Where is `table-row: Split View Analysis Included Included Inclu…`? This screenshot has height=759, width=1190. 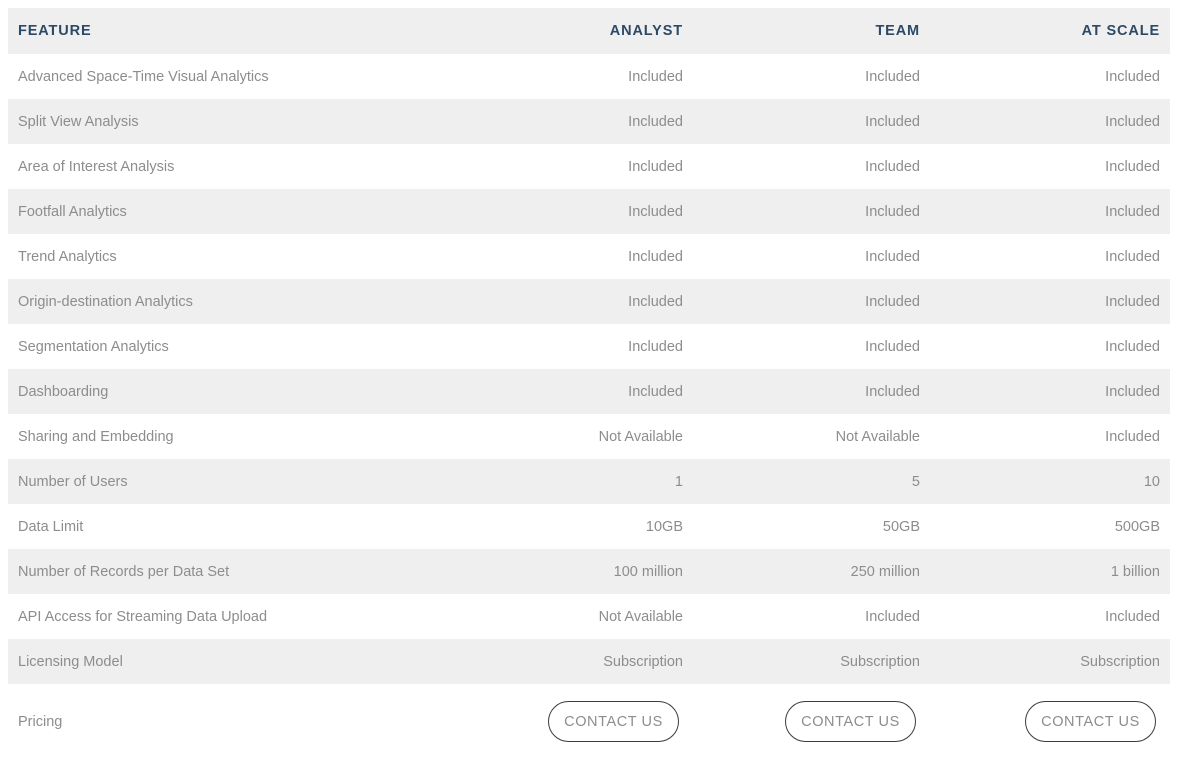
table-row: Split View Analysis Included Included Inclu… is located at coordinates (589, 121).